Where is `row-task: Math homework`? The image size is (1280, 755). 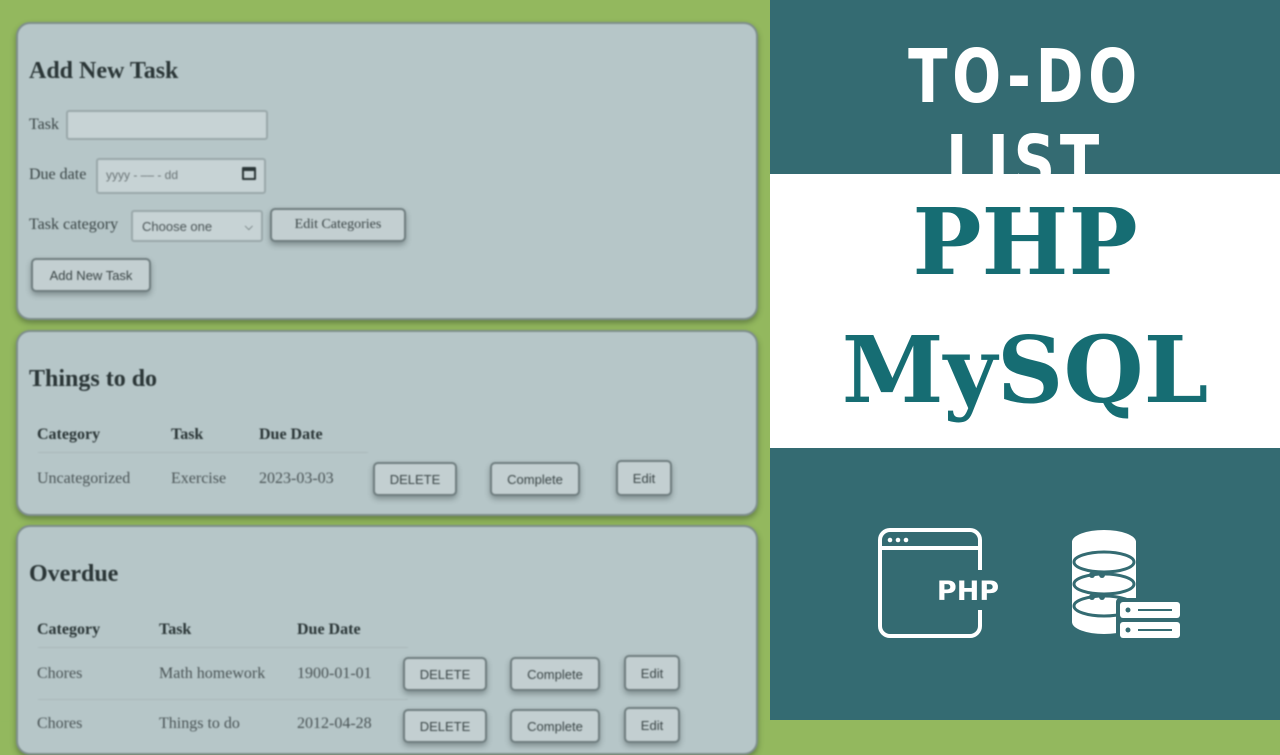 row-task: Math homework is located at coordinates (212, 673).